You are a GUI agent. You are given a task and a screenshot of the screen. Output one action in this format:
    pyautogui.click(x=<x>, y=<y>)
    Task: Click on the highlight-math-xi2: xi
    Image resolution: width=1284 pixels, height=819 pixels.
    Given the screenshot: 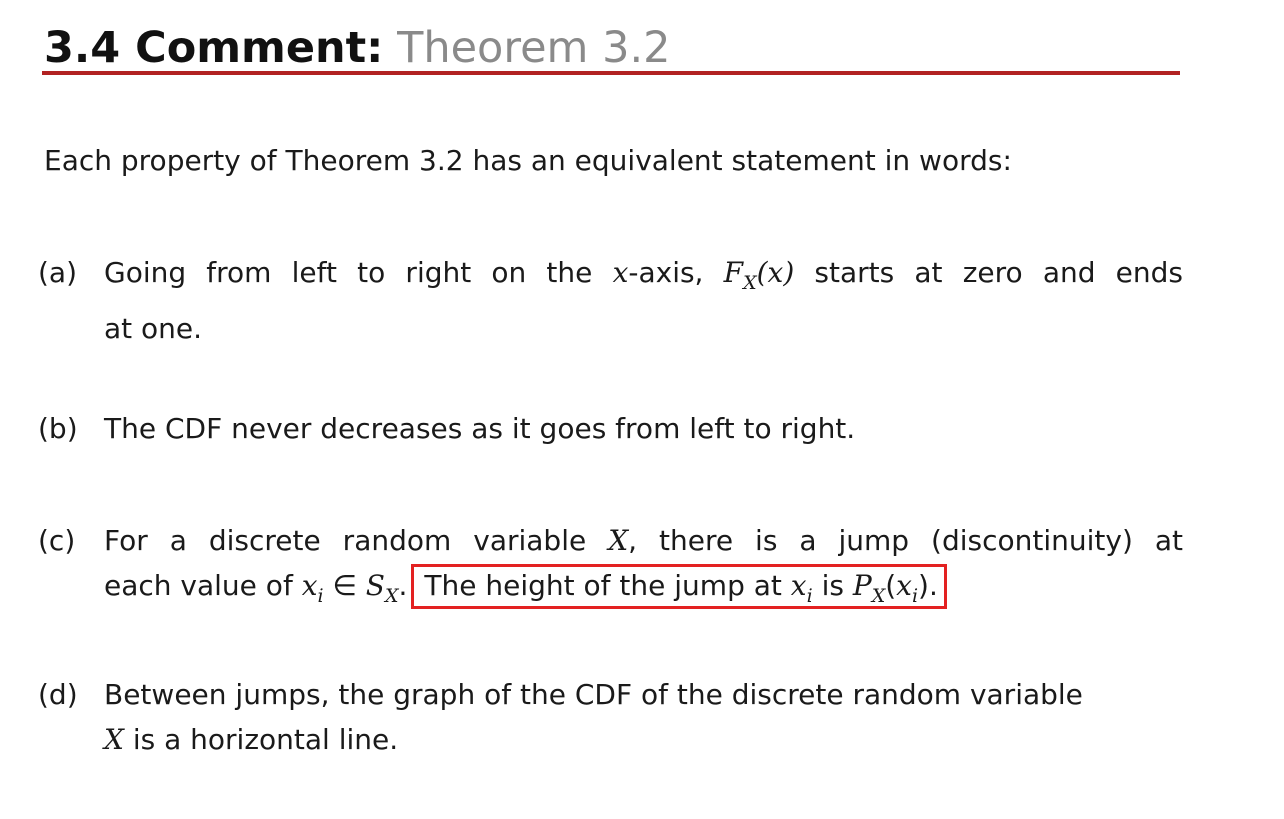 What is the action you would take?
    pyautogui.click(x=907, y=588)
    